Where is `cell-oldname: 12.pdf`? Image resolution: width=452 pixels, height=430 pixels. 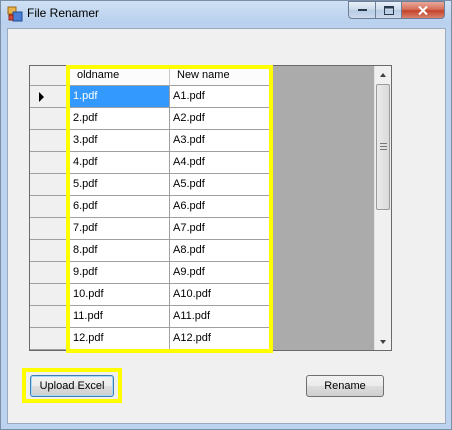 cell-oldname: 12.pdf is located at coordinates (120, 339).